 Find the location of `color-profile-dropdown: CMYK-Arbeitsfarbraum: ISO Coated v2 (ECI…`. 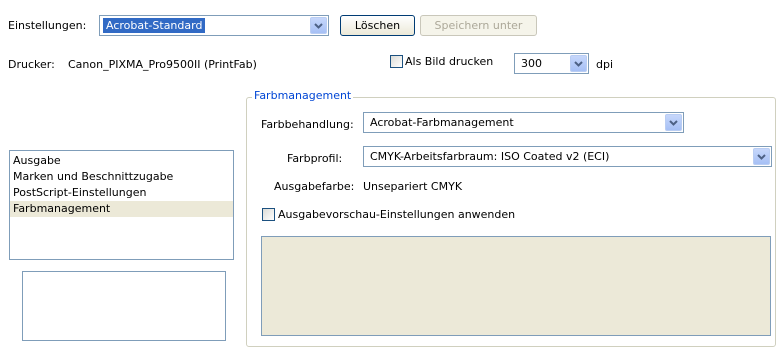

color-profile-dropdown: CMYK-Arbeitsfarbraum: ISO Coated v2 (ECI… is located at coordinates (567, 156).